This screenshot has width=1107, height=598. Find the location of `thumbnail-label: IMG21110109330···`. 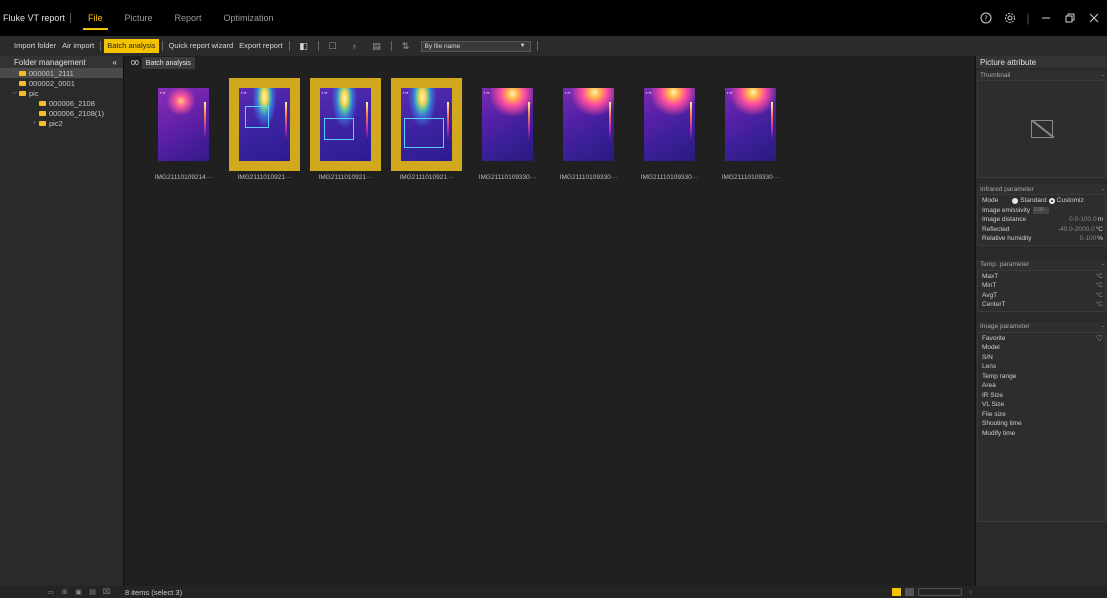

thumbnail-label: IMG21110109330··· is located at coordinates (750, 177).